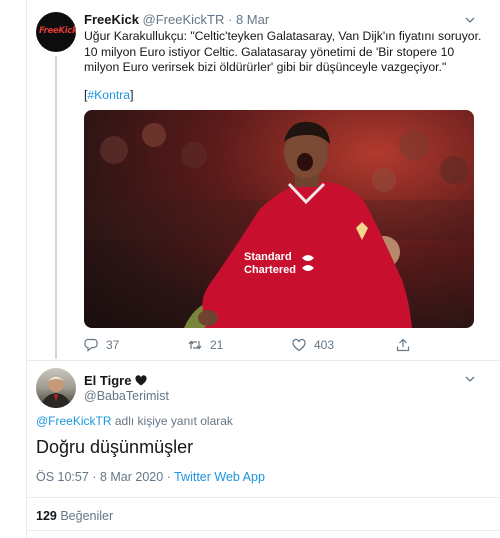  What do you see at coordinates (403, 345) in the screenshot?
I see `share-icon` at bounding box center [403, 345].